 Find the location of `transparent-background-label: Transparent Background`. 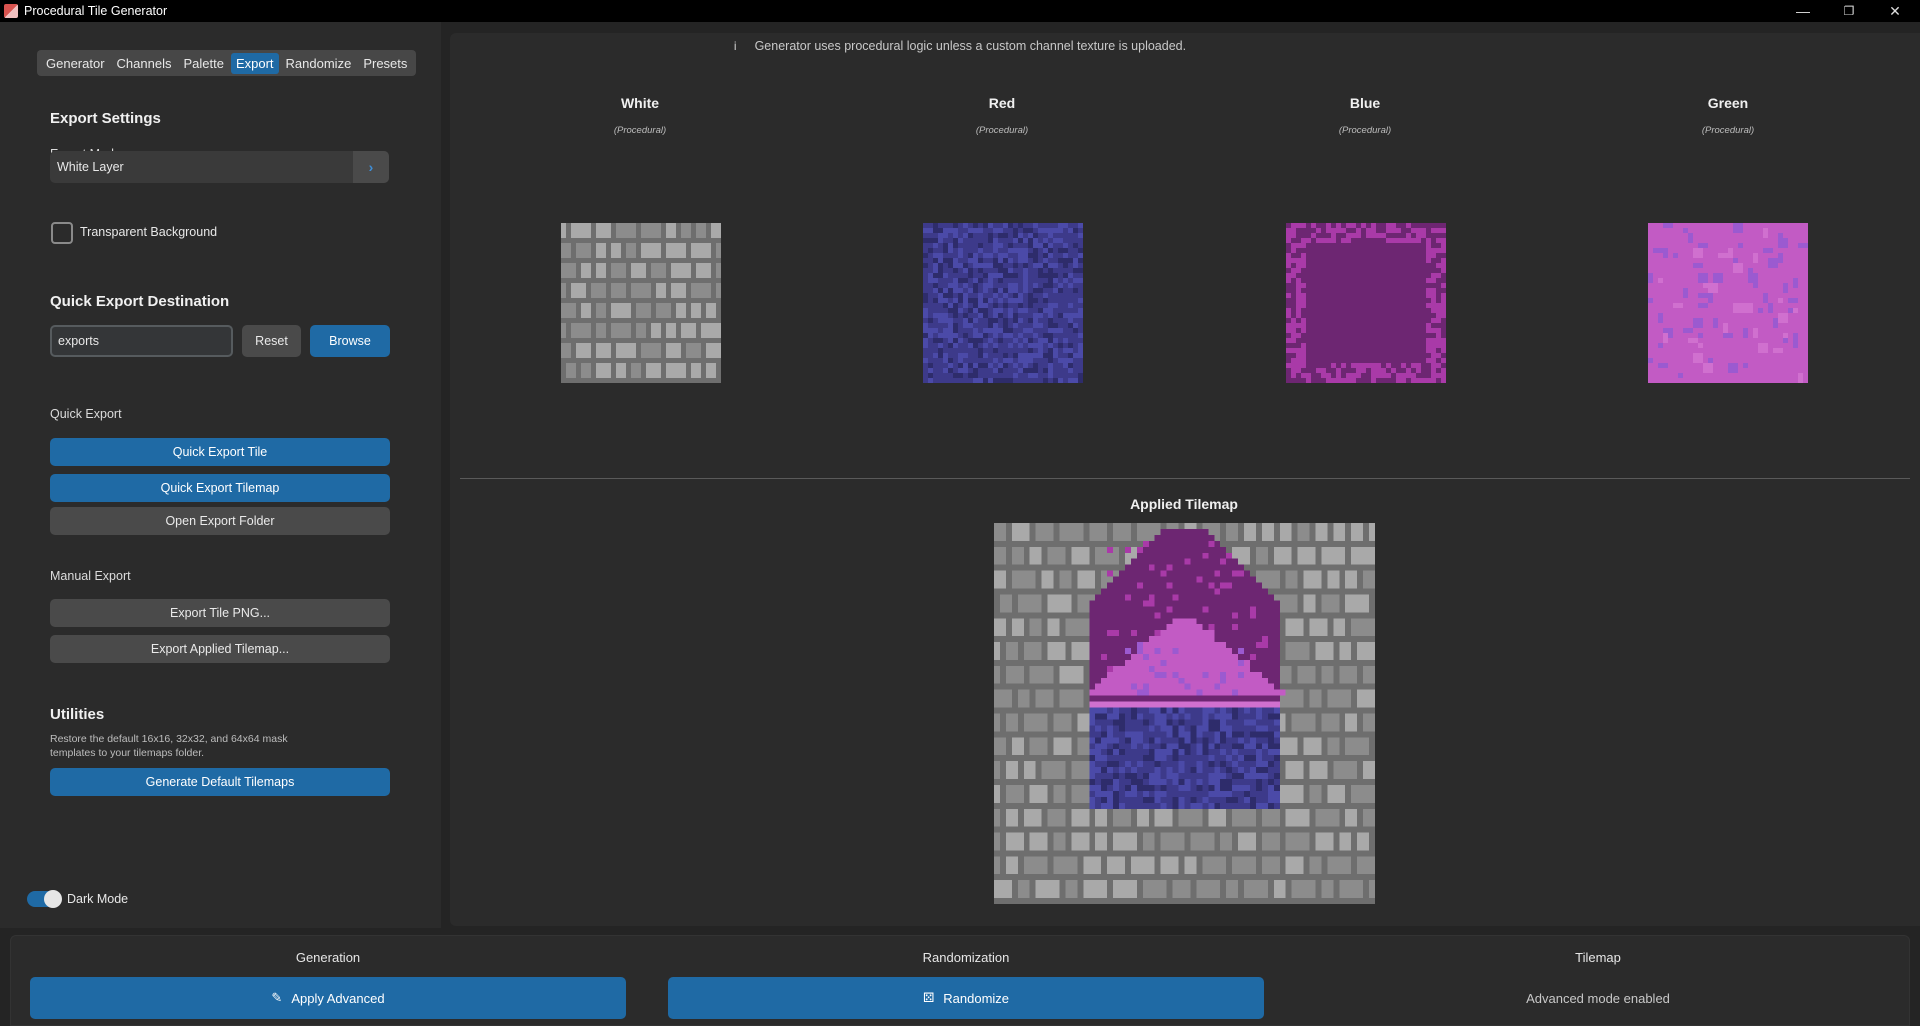

transparent-background-label: Transparent Background is located at coordinates (149, 232).